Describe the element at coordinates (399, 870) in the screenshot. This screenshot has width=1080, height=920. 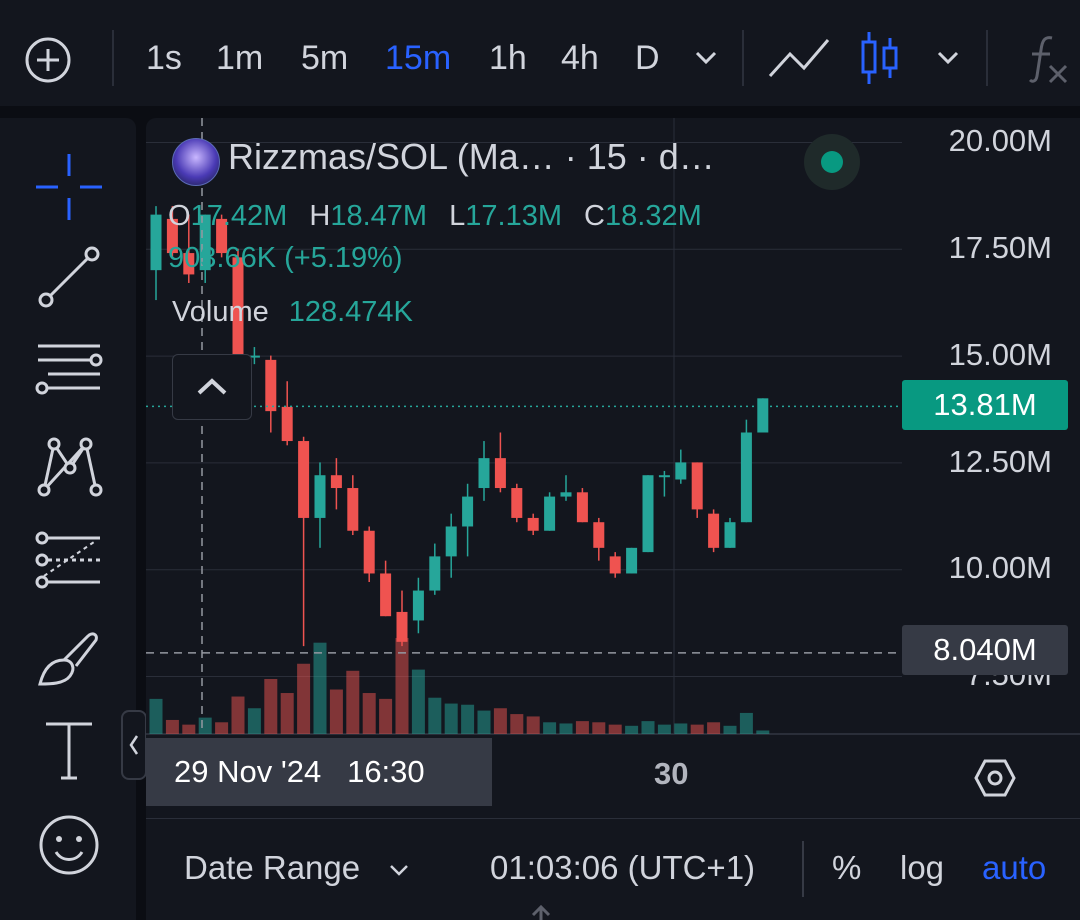
I see `date-range-chevron-down-icon` at that location.